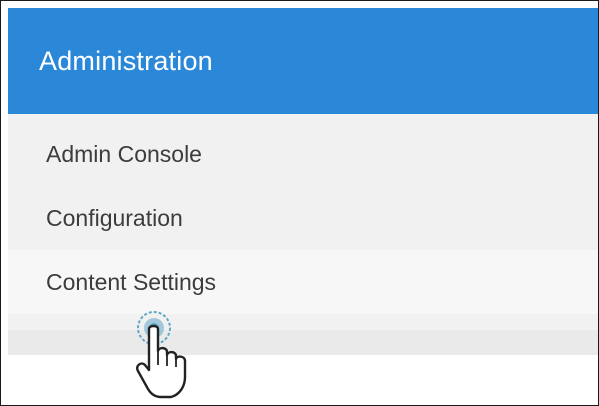  I want to click on menu-item-label: Content Settings, so click(131, 281).